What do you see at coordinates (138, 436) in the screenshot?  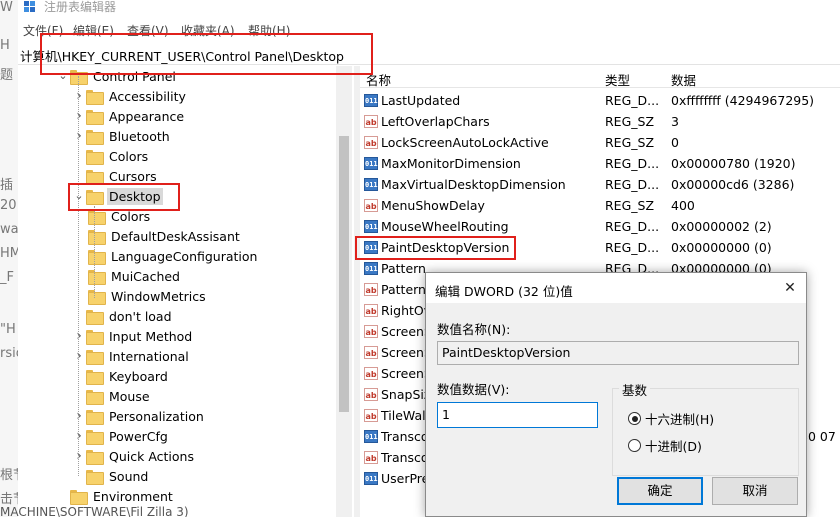 I see `tree-item-label: PowerCfg` at bounding box center [138, 436].